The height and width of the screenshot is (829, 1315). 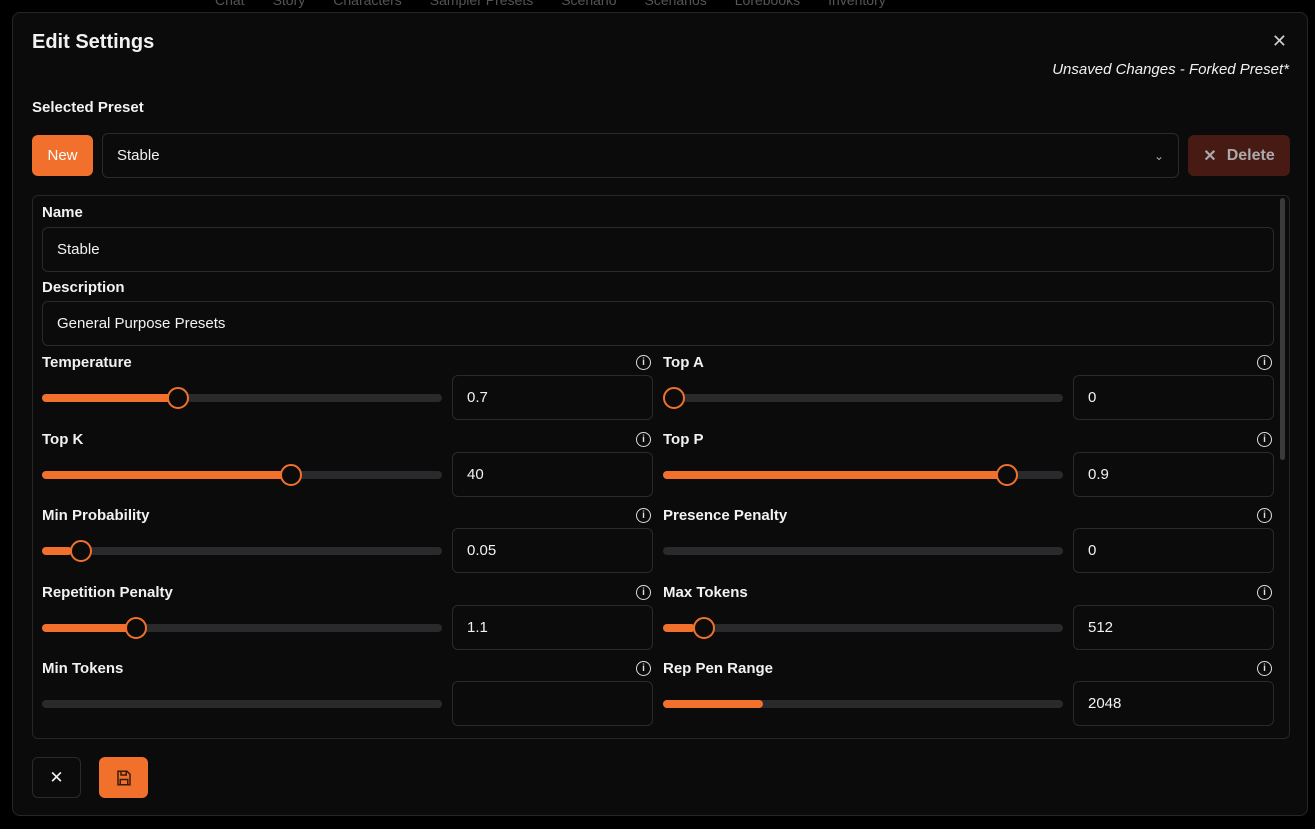 What do you see at coordinates (1173, 550) in the screenshot?
I see `presence-penalty-input: 0` at bounding box center [1173, 550].